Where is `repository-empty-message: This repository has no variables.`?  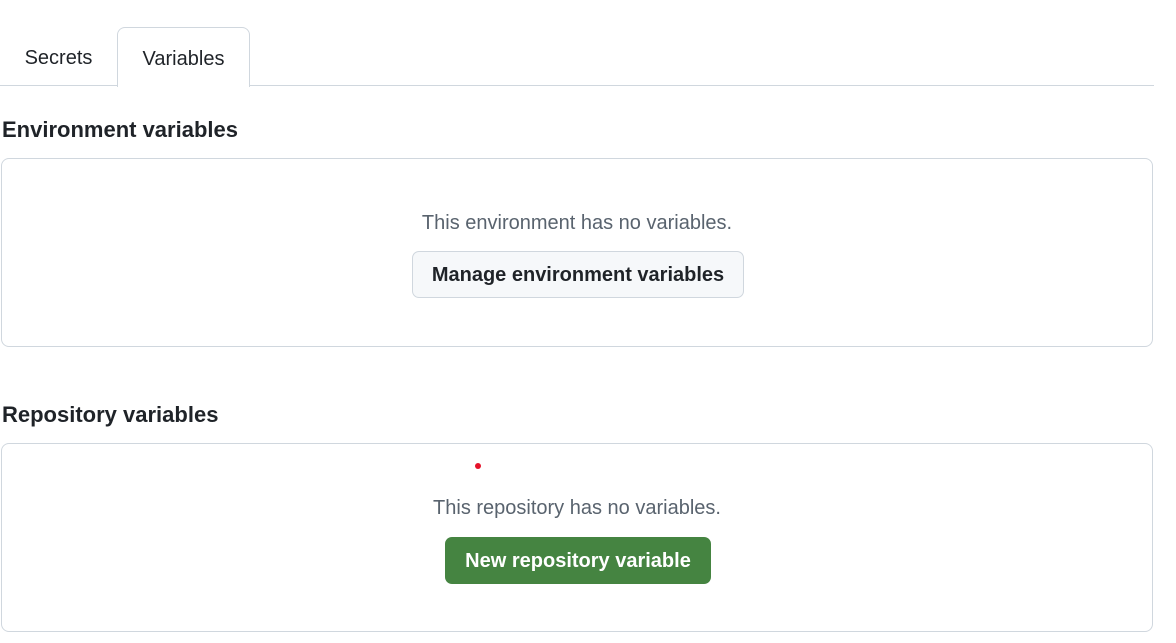
repository-empty-message: This repository has no variables. is located at coordinates (577, 508).